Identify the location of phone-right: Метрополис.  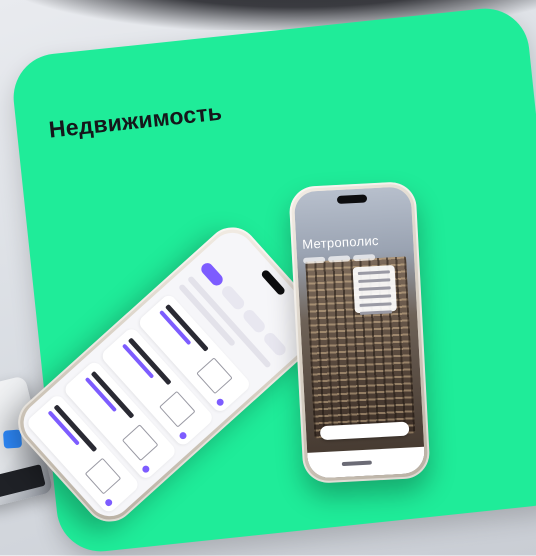
(359, 332).